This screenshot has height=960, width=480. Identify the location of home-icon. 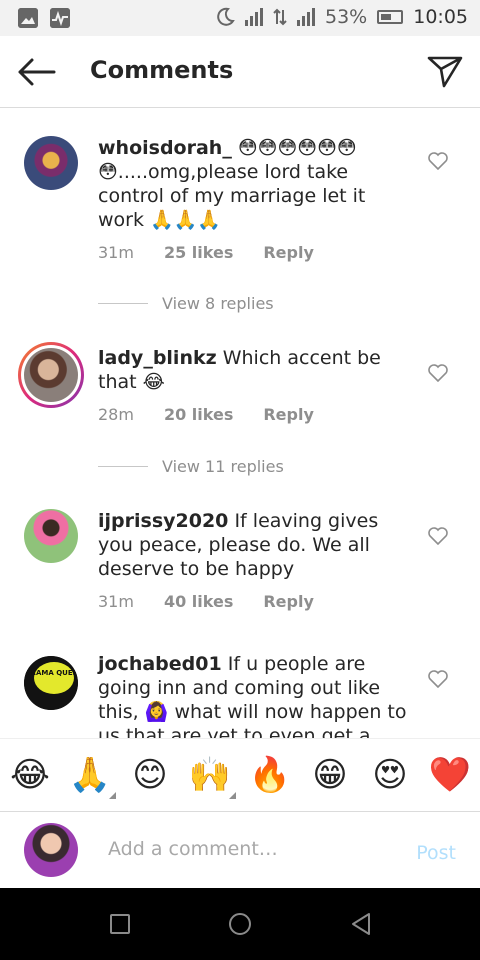
(240, 924).